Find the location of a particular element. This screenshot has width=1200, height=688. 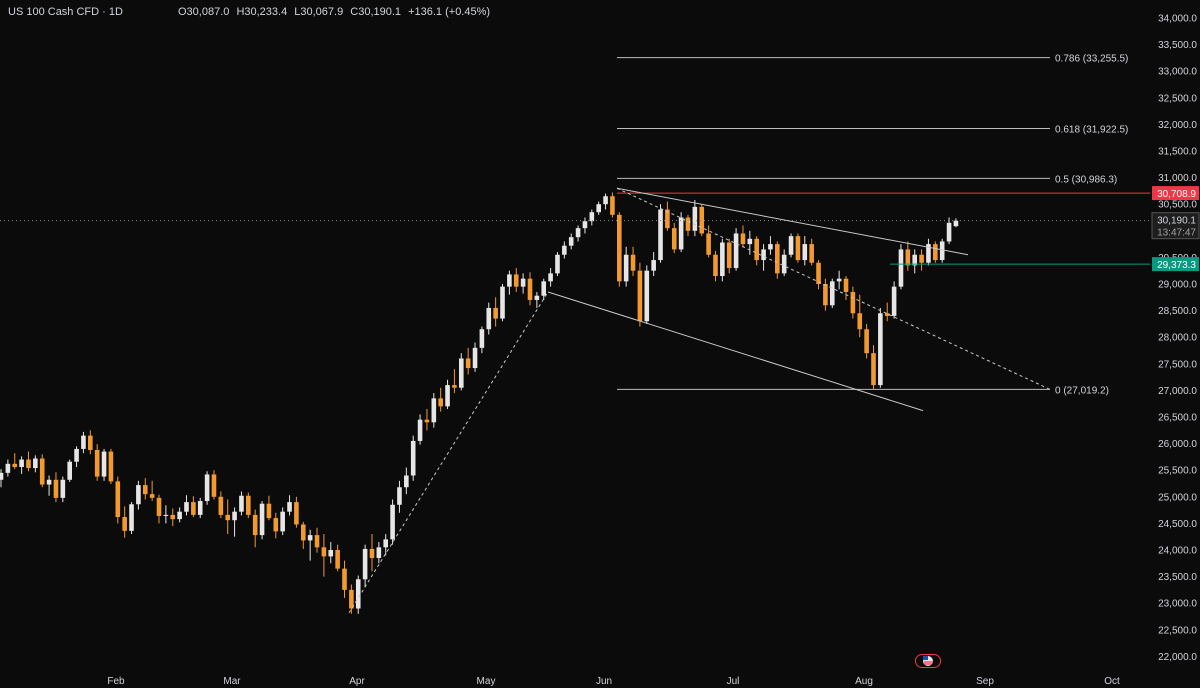

price-axis-tick: 32,500.0 is located at coordinates (1177, 98).